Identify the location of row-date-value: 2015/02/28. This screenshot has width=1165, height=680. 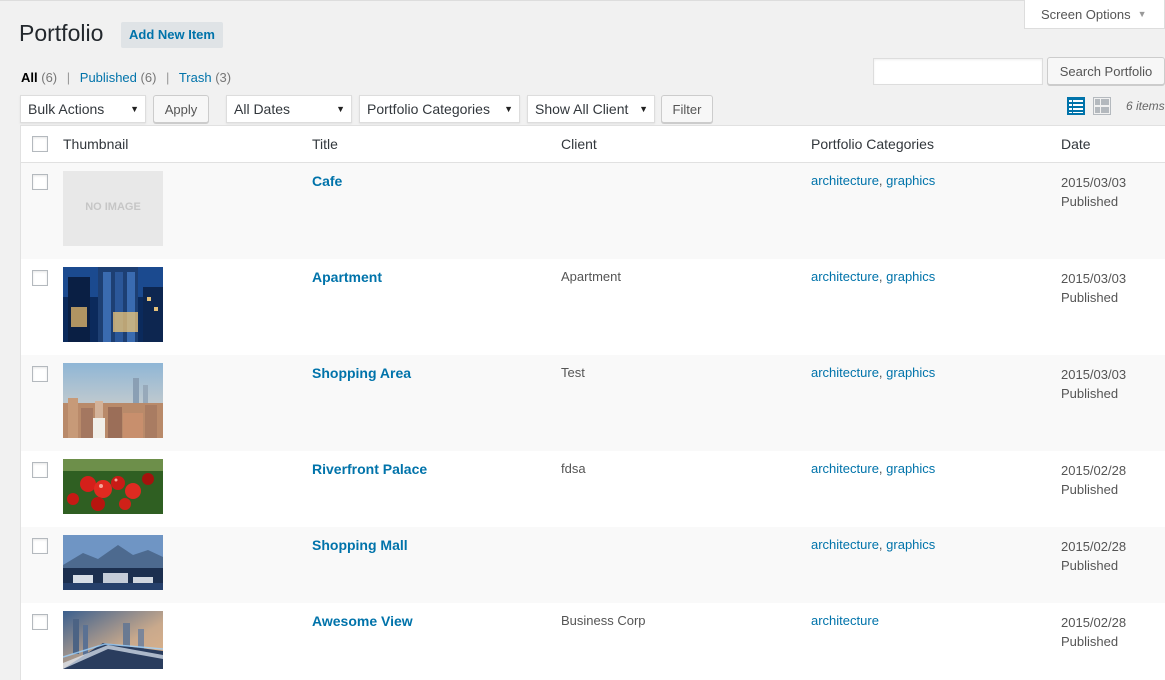
(1094, 546).